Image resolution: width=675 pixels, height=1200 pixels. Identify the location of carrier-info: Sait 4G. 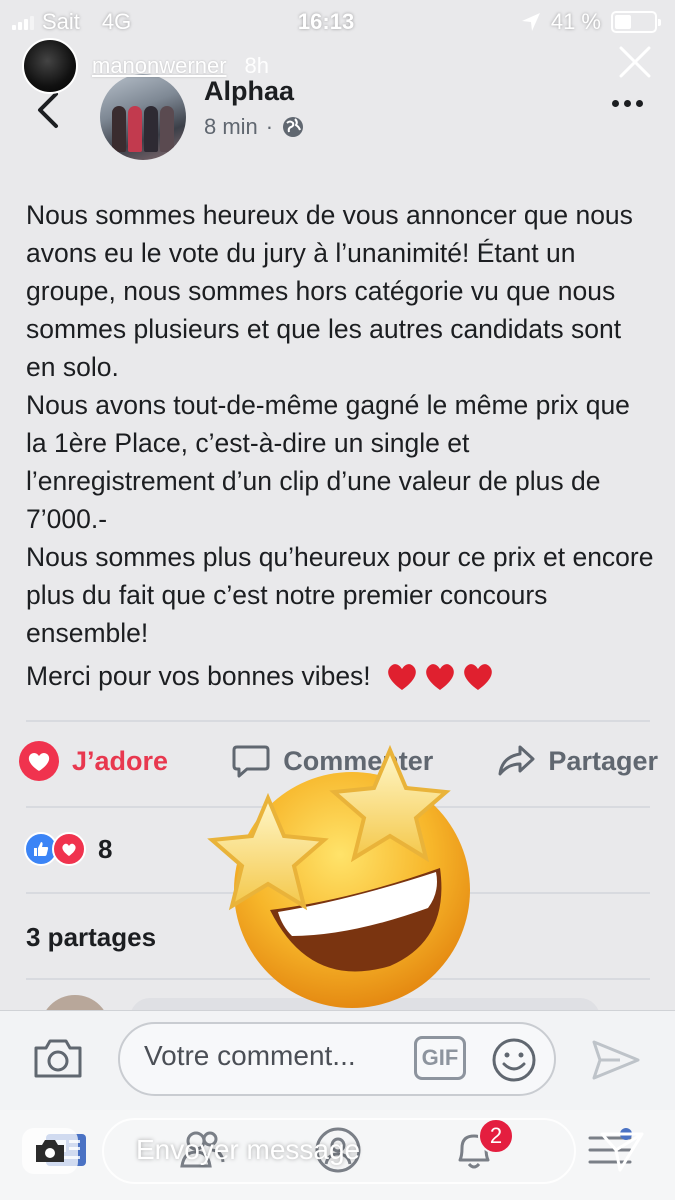
(71, 22).